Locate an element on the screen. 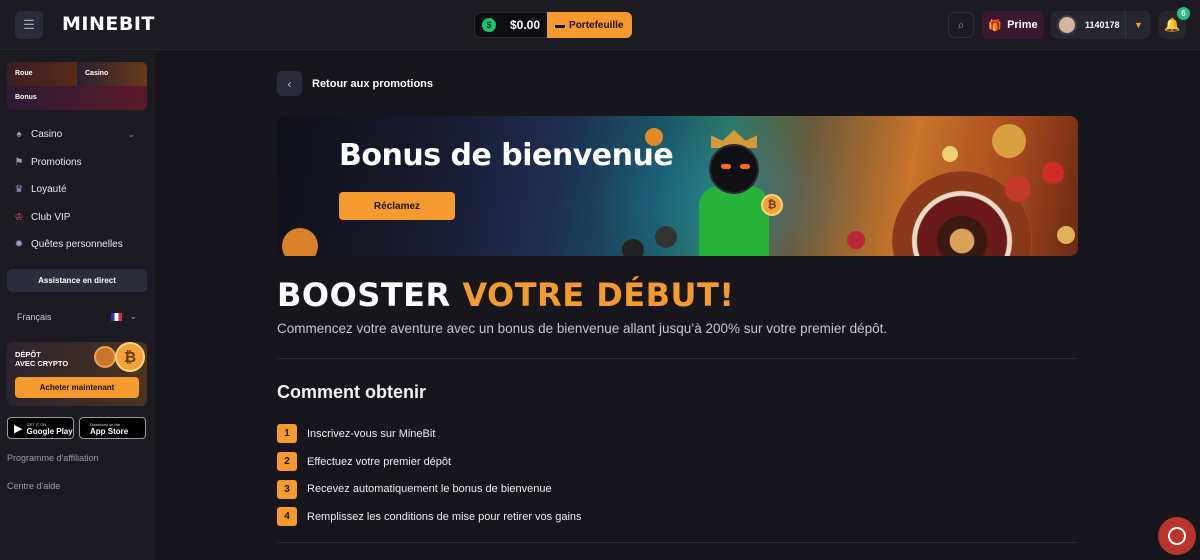 The width and height of the screenshot is (1200, 560). mascot-body is located at coordinates (734, 221).